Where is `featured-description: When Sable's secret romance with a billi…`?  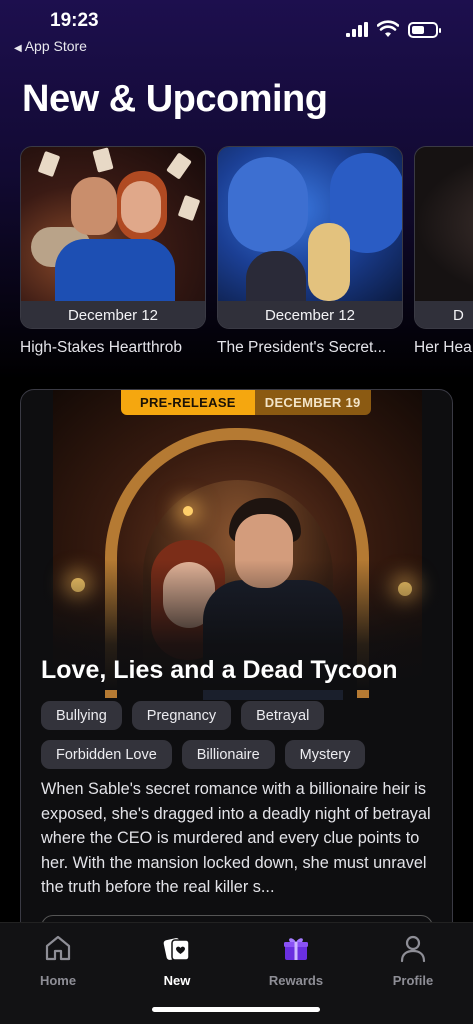 featured-description: When Sable's secret romance with a billi… is located at coordinates (236, 838).